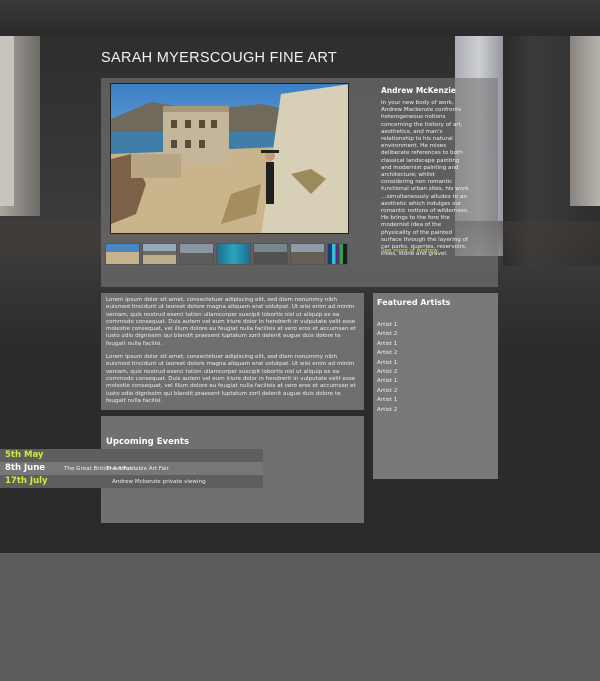  What do you see at coordinates (300, 18) in the screenshot?
I see `top-bar` at bounding box center [300, 18].